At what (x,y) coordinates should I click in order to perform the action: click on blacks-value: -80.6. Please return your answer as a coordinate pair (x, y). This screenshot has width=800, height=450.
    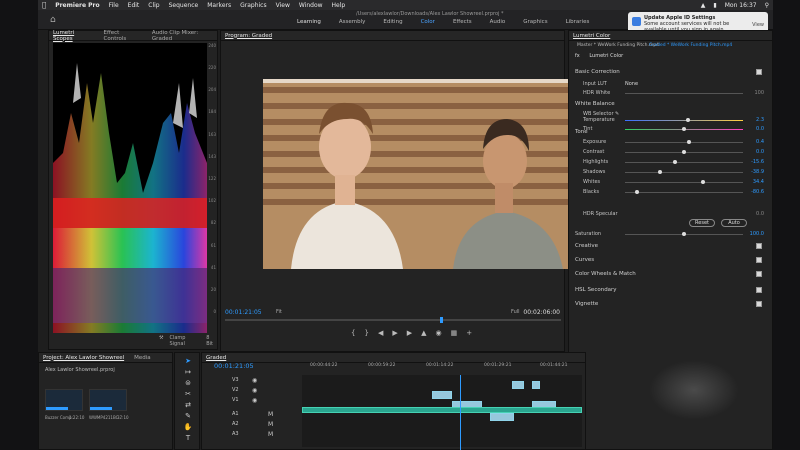
    Looking at the image, I should click on (757, 192).